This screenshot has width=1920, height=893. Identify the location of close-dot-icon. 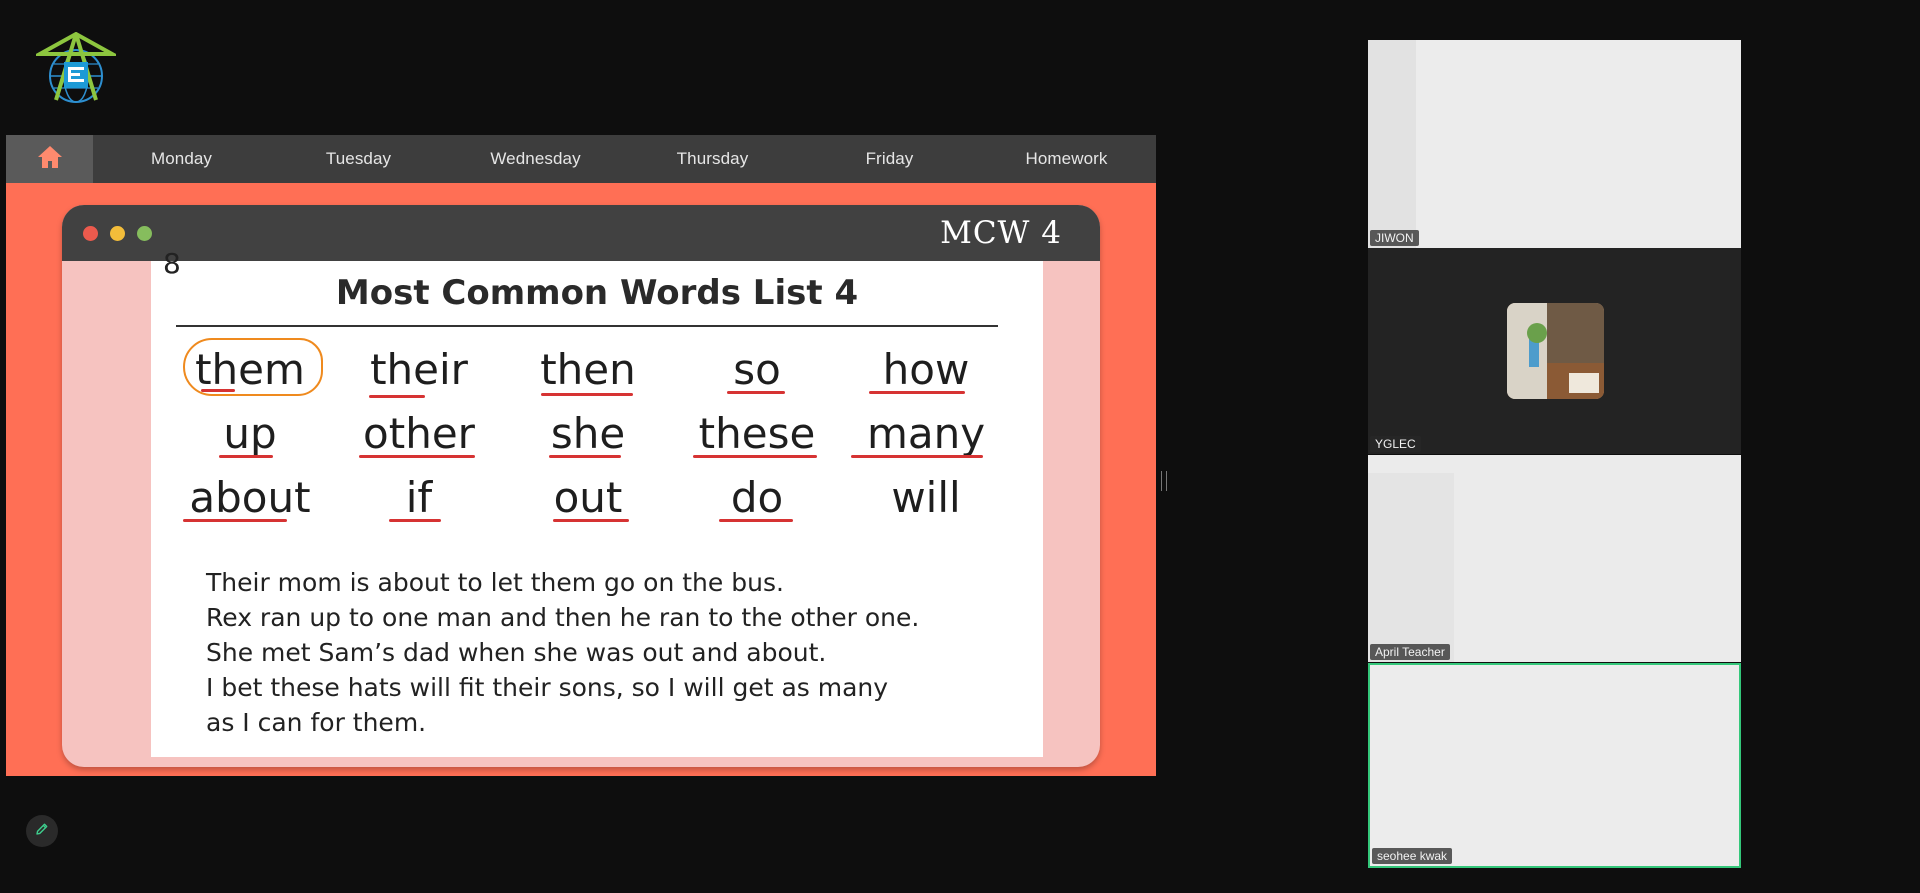
(90, 233).